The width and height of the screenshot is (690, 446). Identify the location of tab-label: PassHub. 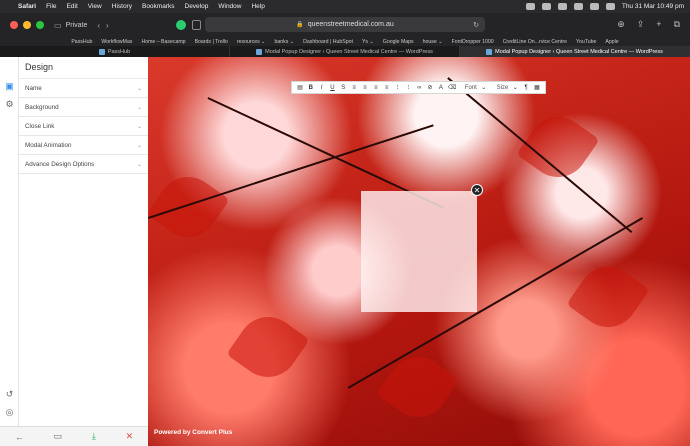
(119, 51).